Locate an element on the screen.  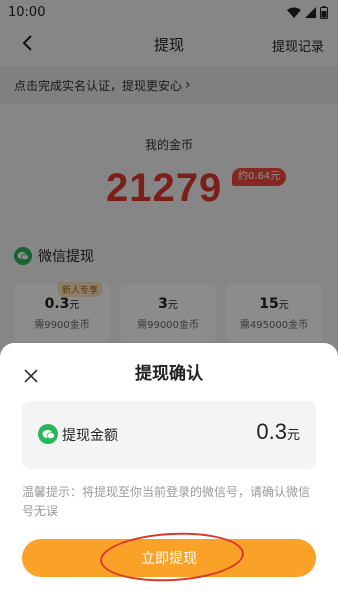
warm-tip: 温馨提示：将提现至你当前登录的微信号，请确认微信号无误 is located at coordinates (166, 501).